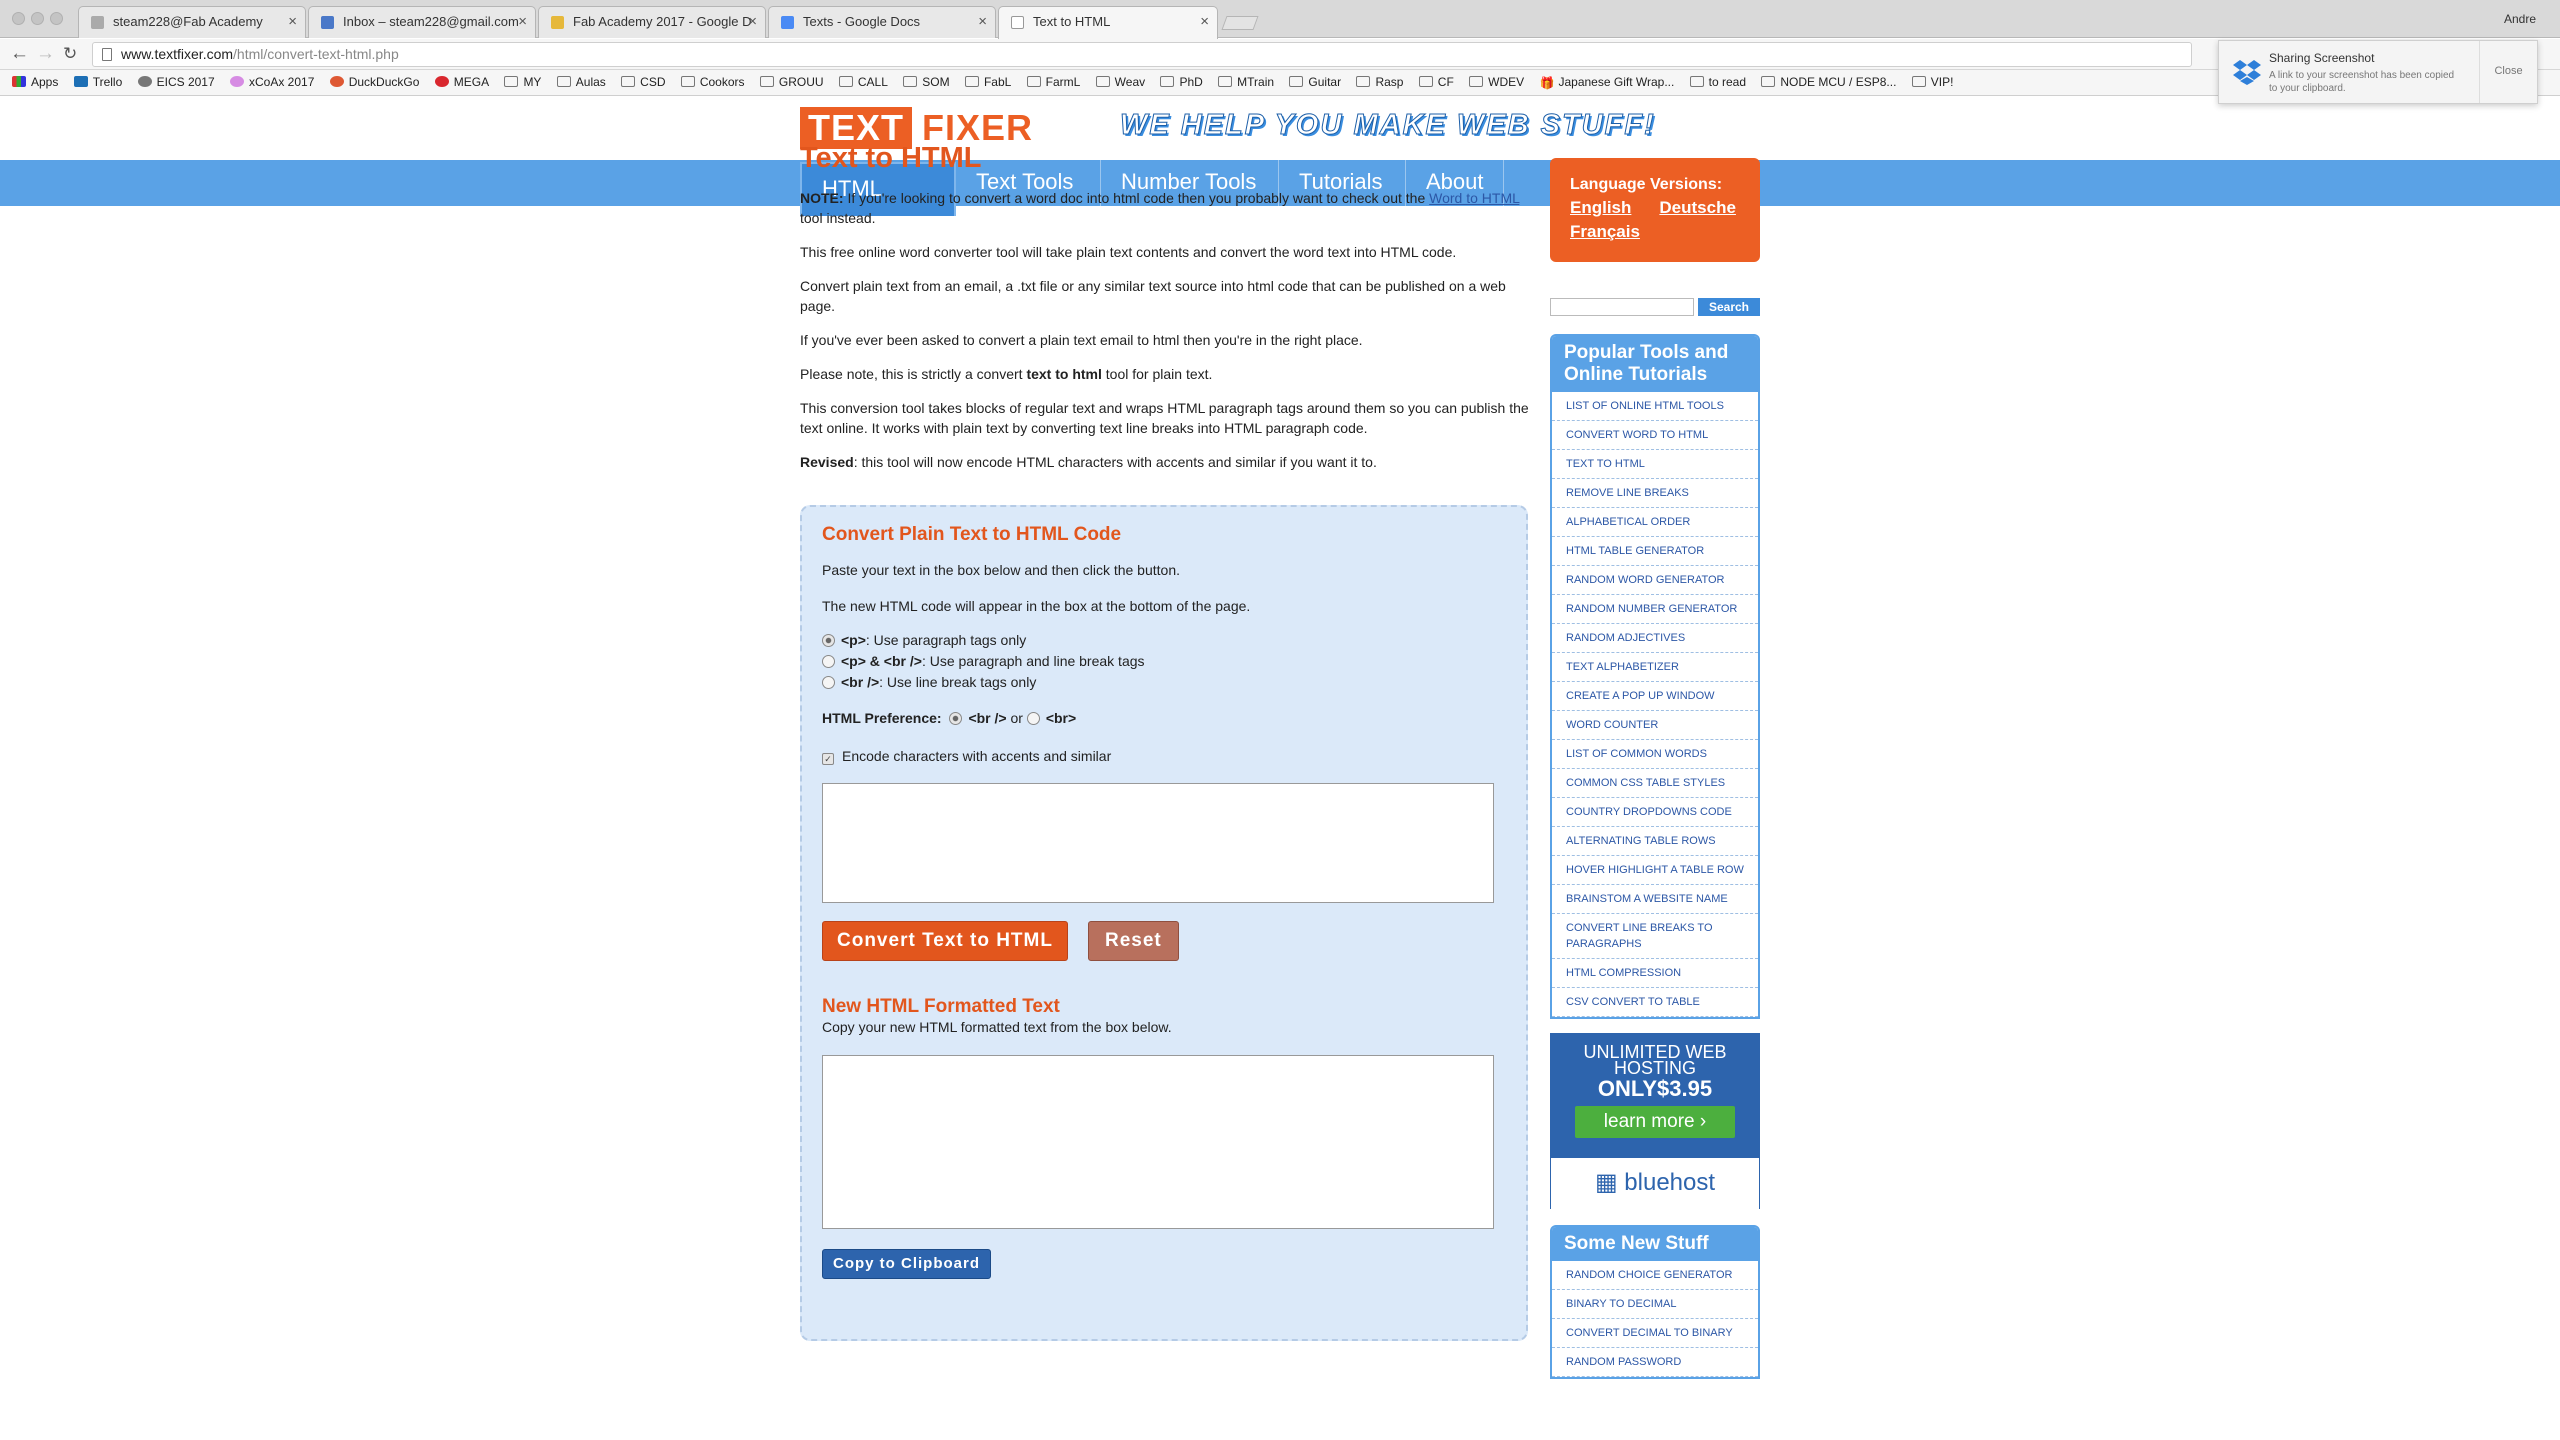 This screenshot has height=1440, width=2560. What do you see at coordinates (581, 82) in the screenshot?
I see `bookmark-folder: Aulas` at bounding box center [581, 82].